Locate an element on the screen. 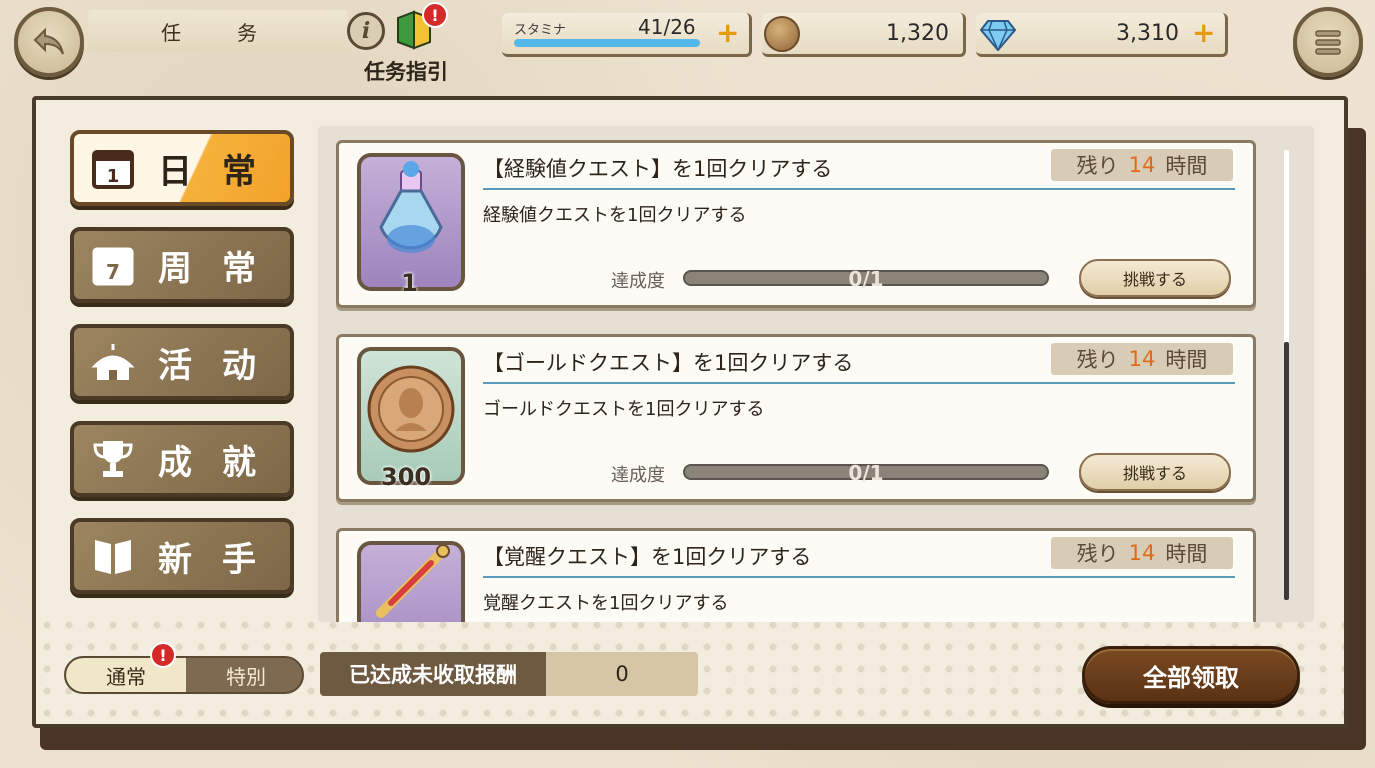 This screenshot has height=768, width=1375. reward-thumbnail is located at coordinates (411, 581).